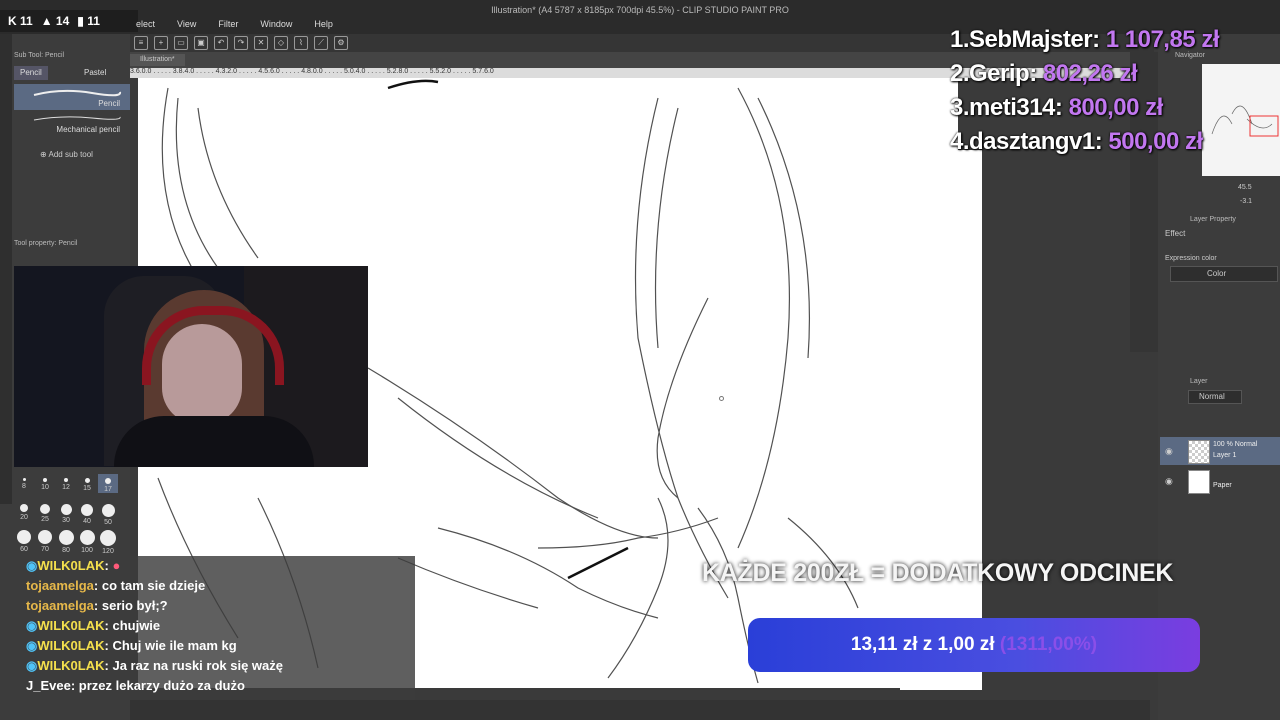 This screenshot has height=720, width=1280. Describe the element at coordinates (87, 514) in the screenshot. I see `brush-size: 40` at that location.